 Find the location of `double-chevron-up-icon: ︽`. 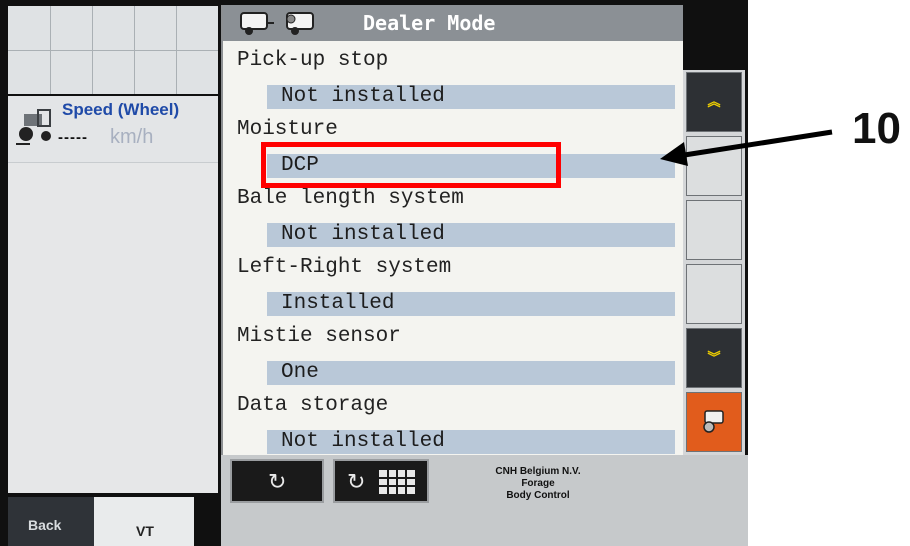

double-chevron-up-icon: ︽ is located at coordinates (714, 101).